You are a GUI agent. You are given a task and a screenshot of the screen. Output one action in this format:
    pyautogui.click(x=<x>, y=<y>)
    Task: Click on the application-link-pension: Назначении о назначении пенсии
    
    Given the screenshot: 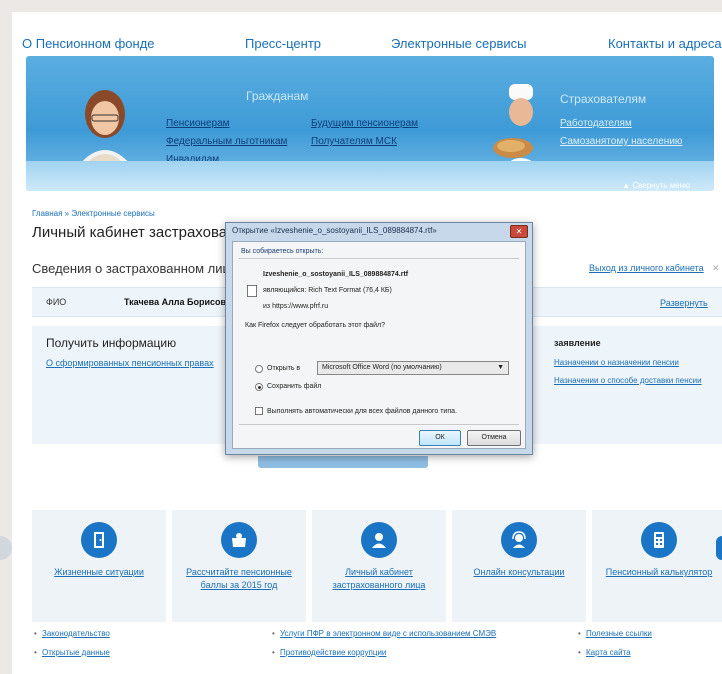 What is the action you would take?
    pyautogui.click(x=616, y=362)
    